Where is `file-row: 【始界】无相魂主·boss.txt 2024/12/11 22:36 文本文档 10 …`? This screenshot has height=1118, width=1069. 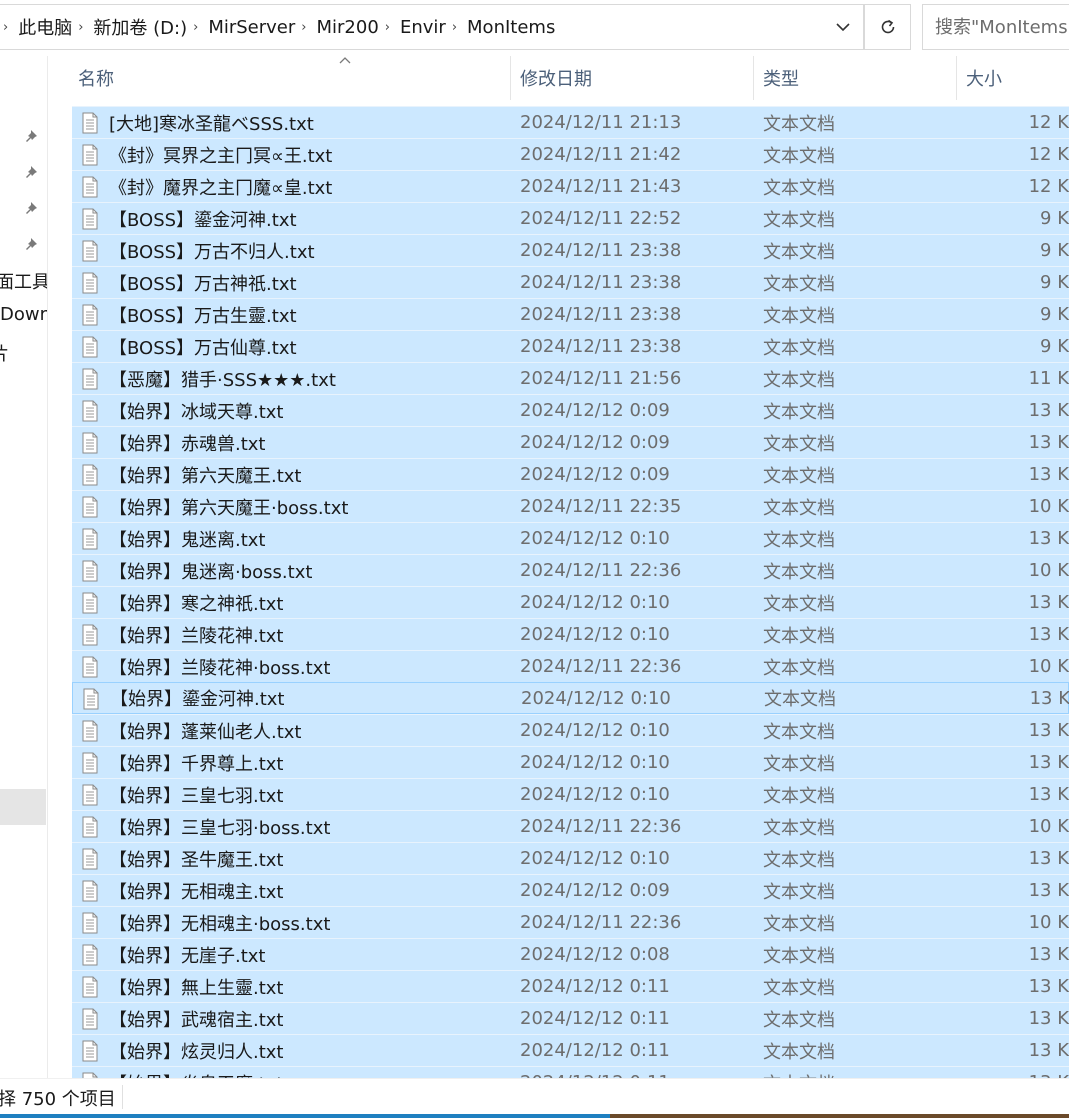 file-row: 【始界】无相魂主·boss.txt 2024/12/11 22:36 文本文档 10 … is located at coordinates (570, 922).